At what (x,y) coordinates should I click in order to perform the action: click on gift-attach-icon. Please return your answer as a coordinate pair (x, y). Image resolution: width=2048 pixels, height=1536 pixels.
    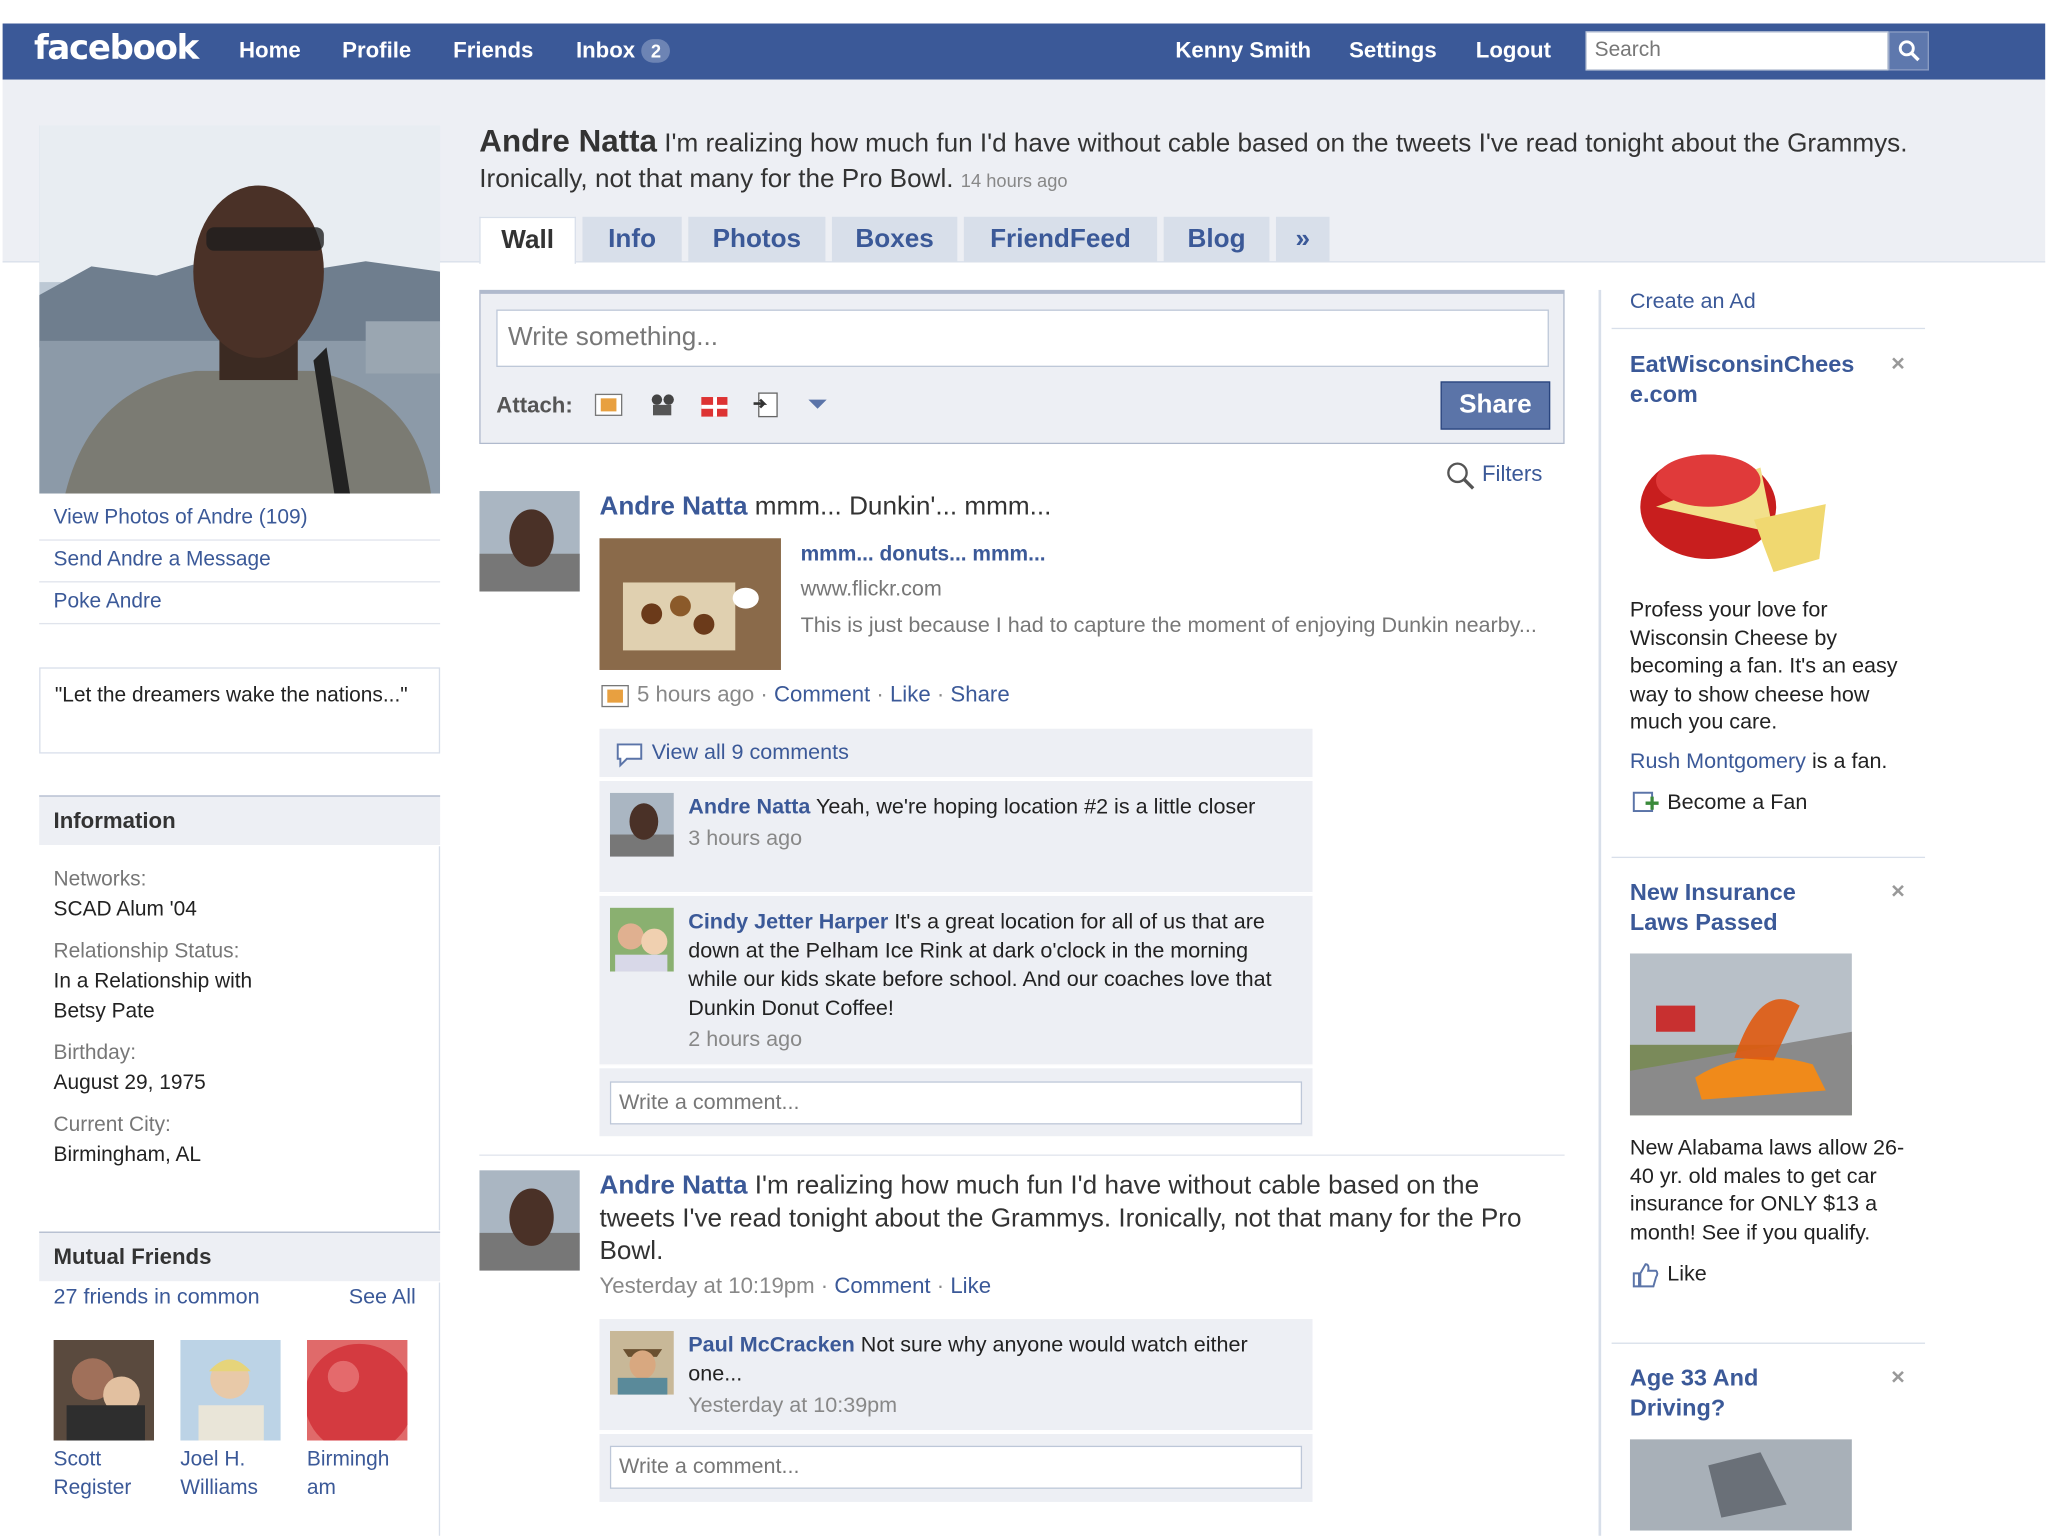
    Looking at the image, I should click on (716, 404).